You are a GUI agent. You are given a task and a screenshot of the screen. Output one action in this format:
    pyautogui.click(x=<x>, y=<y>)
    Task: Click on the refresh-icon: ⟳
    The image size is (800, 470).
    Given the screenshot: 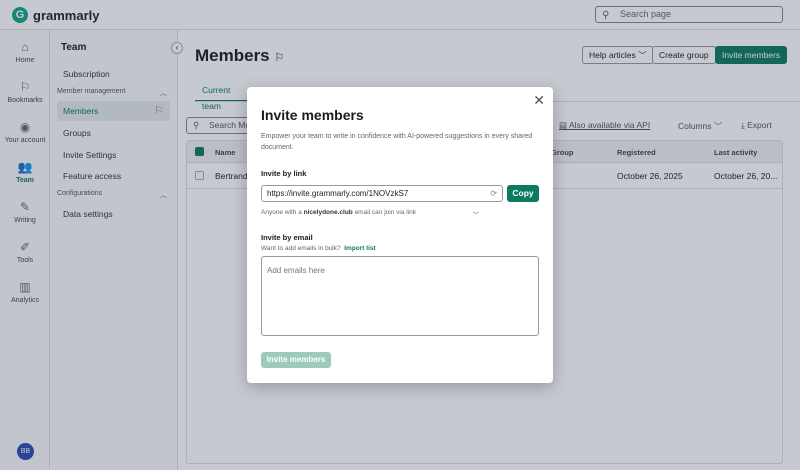 What is the action you would take?
    pyautogui.click(x=493, y=193)
    